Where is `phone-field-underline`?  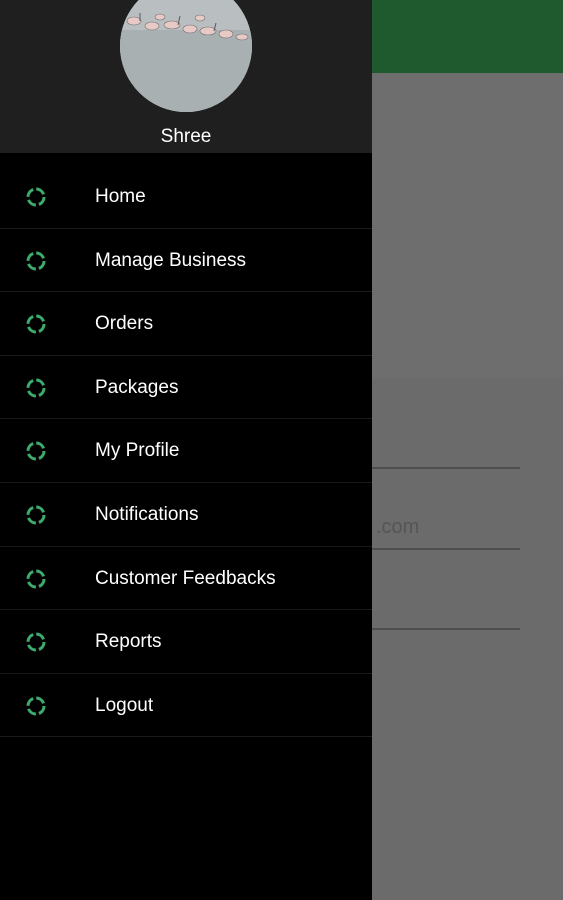
phone-field-underline is located at coordinates (446, 629).